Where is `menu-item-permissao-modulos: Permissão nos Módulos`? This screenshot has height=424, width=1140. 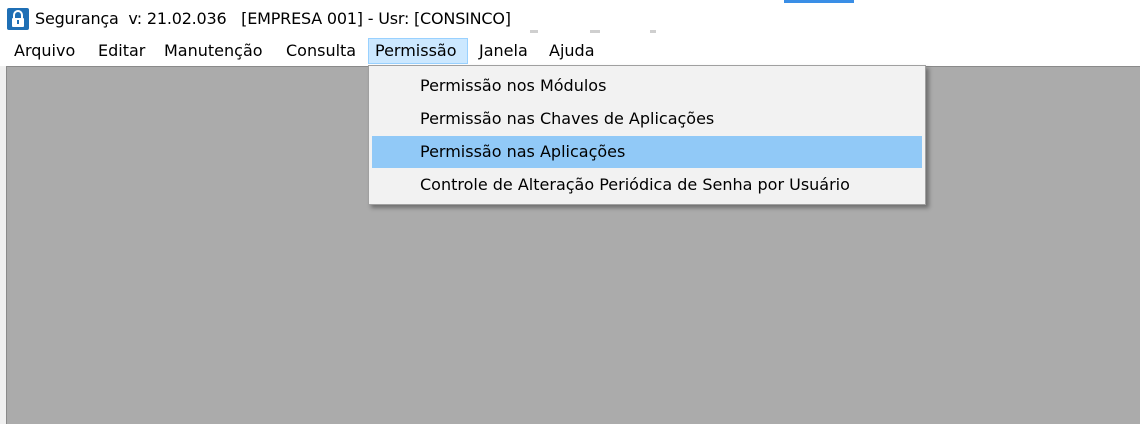 menu-item-permissao-modulos: Permissão nos Módulos is located at coordinates (647, 86).